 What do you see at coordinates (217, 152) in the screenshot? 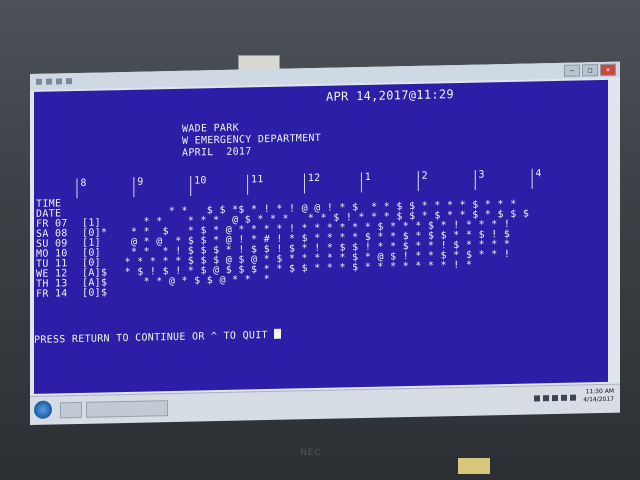
I see `month-label: APRIL 2017` at bounding box center [217, 152].